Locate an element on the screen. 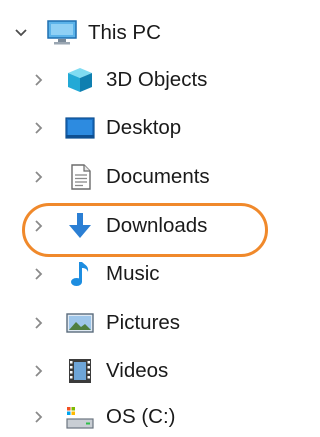  tree-item-3d-objects: 3D Objects is located at coordinates (148, 80).